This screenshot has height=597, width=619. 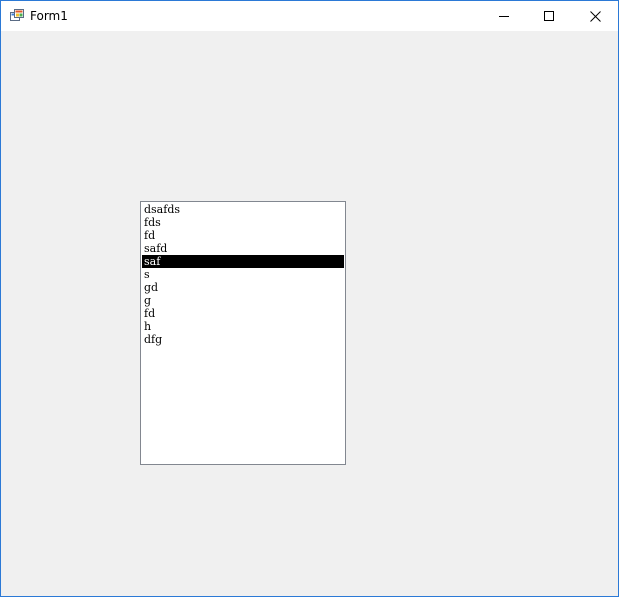 I want to click on list-item: fds, so click(x=243, y=222).